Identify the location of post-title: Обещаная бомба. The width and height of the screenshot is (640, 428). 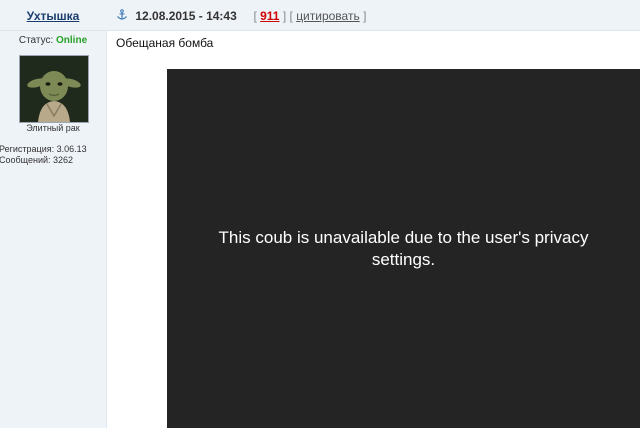
(165, 43).